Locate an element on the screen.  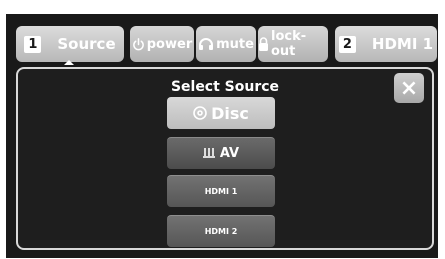
active-source-label: HDMI 1 is located at coordinates (402, 44).